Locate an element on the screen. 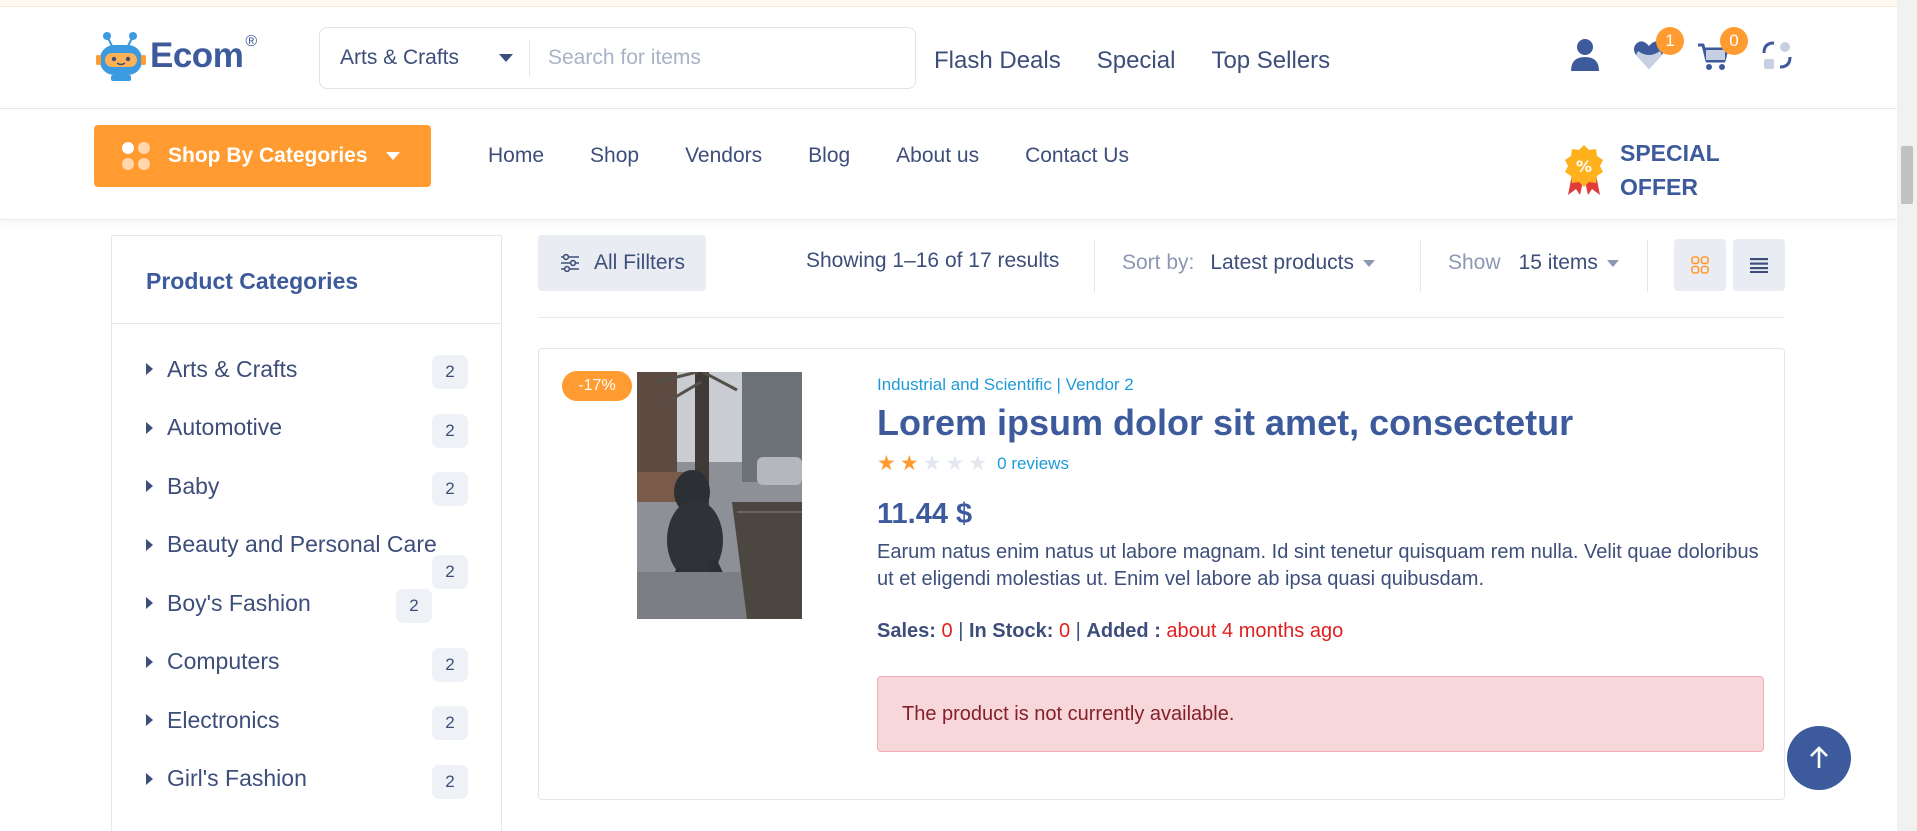  list-view-button is located at coordinates (1759, 265).